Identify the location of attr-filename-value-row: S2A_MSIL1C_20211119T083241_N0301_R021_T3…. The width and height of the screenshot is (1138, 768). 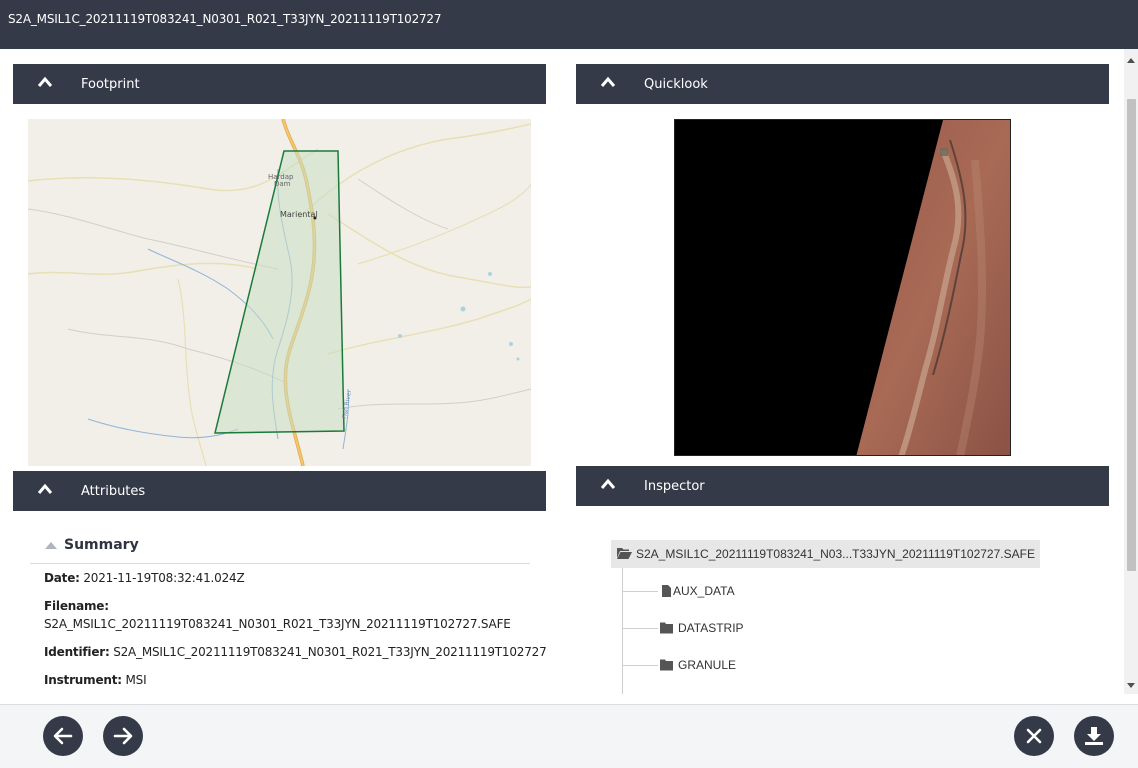
(277, 624).